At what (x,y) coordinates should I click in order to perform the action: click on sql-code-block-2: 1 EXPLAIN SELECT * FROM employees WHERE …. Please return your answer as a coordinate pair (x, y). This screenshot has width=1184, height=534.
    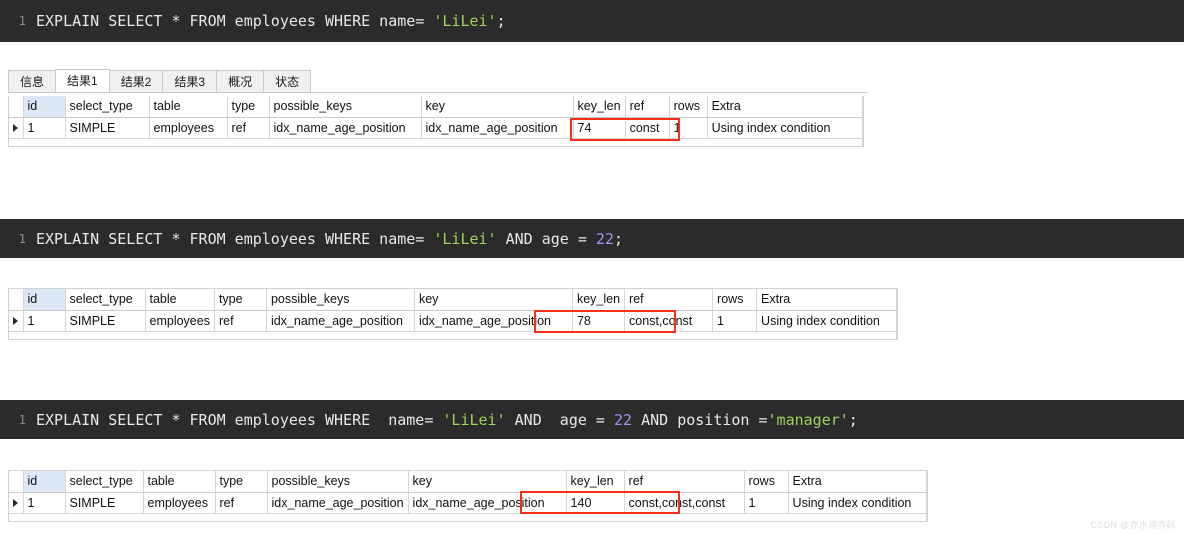
    Looking at the image, I should click on (592, 238).